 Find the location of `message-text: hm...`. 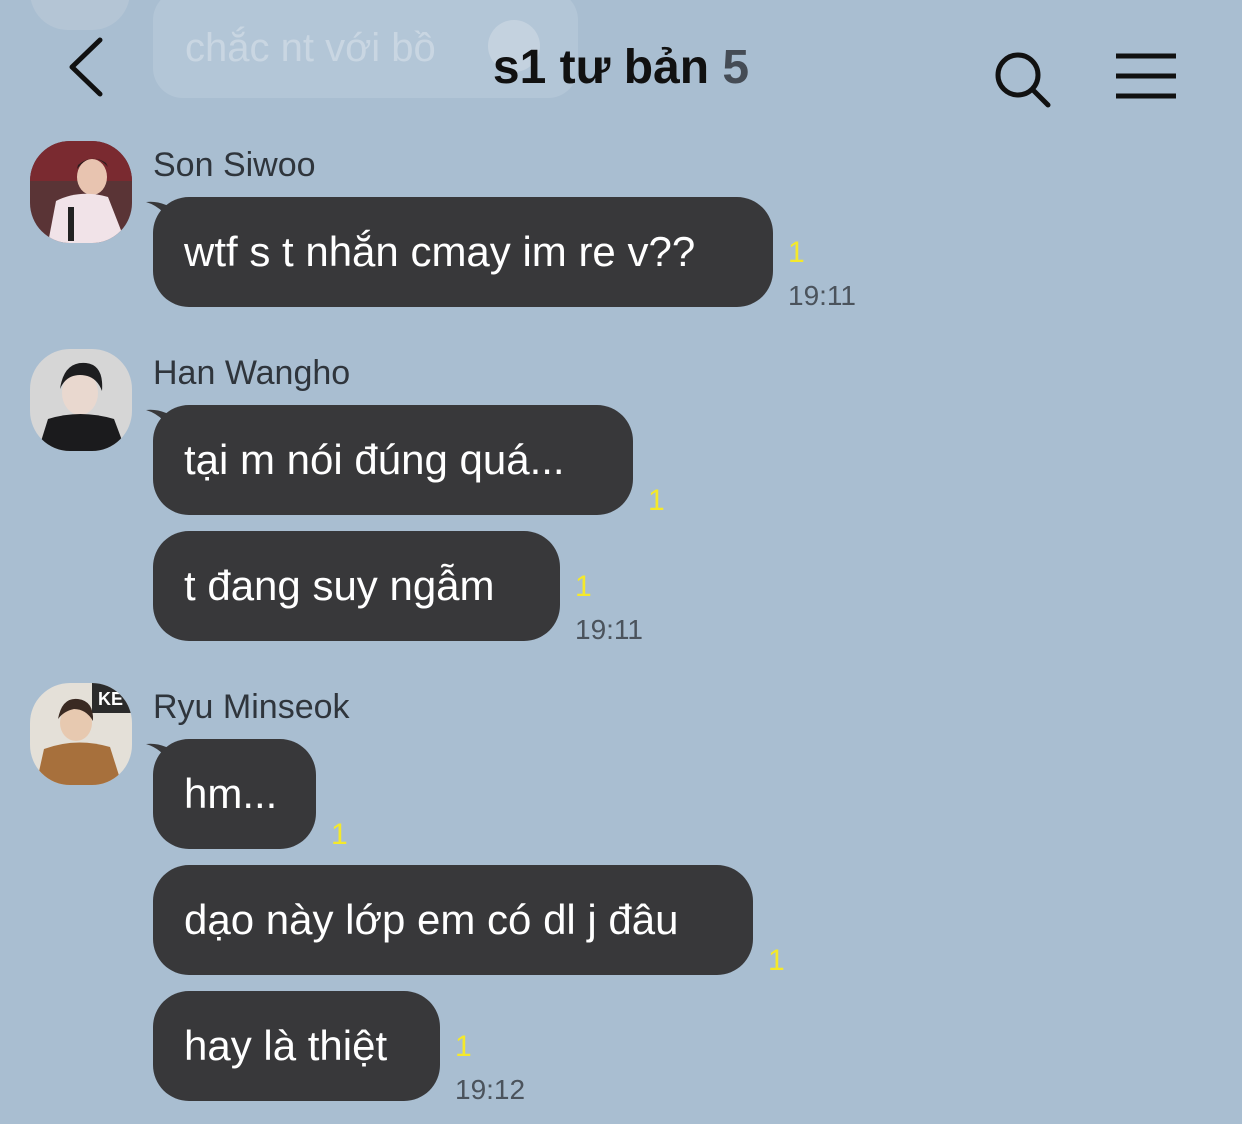

message-text: hm... is located at coordinates (231, 793).